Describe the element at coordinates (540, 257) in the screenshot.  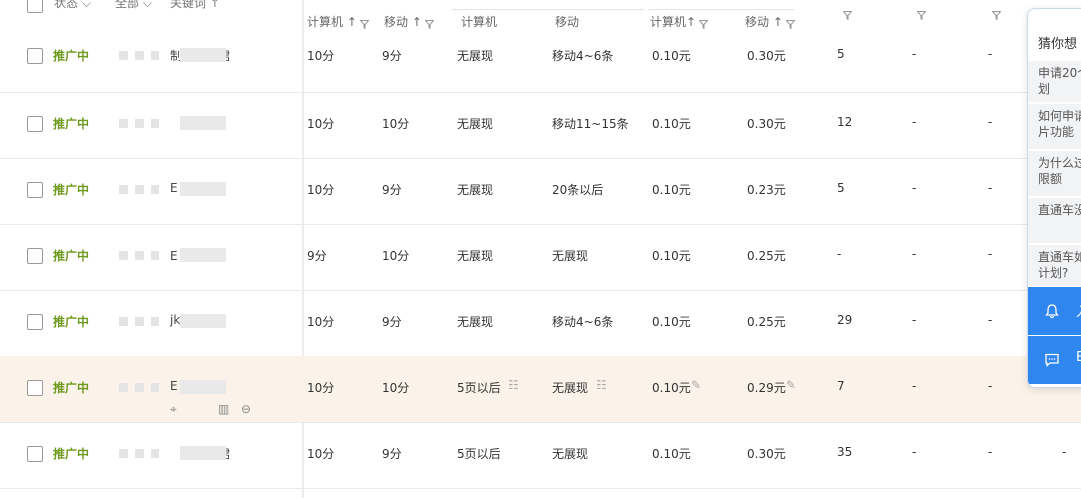
I see `table-row: 推广中E 连衣裙9分10分无展现无展现0.10元0.25元---` at that location.